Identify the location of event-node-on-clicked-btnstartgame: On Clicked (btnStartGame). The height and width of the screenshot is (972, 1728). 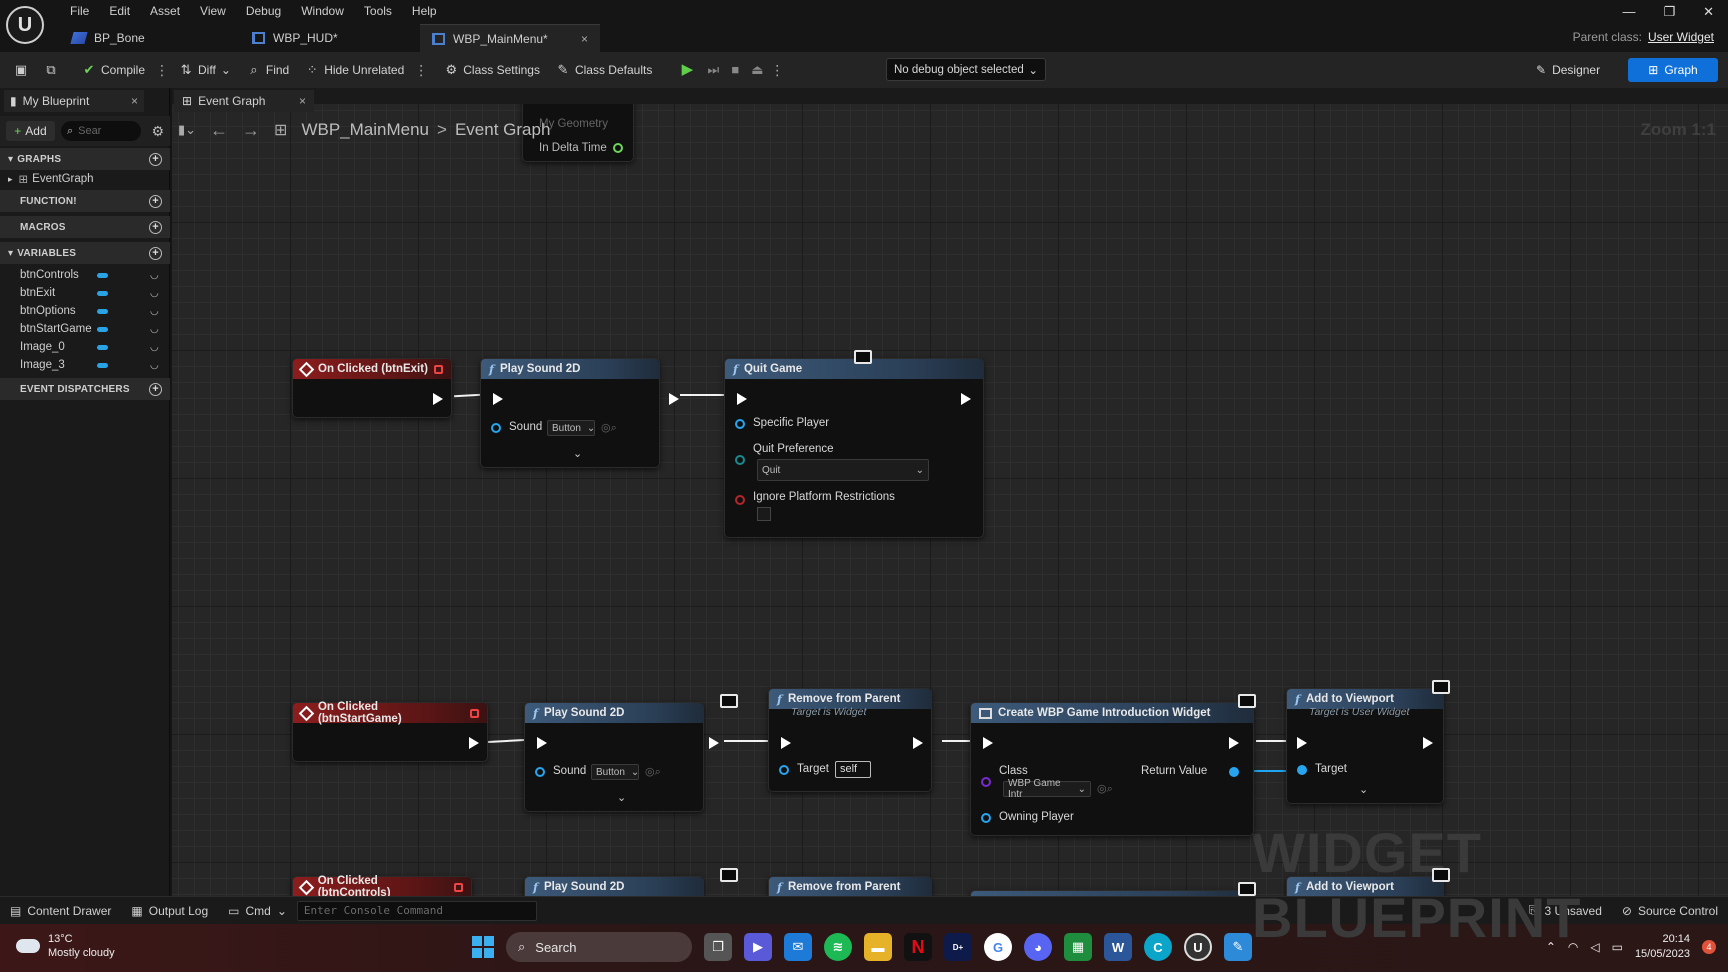
(390, 731).